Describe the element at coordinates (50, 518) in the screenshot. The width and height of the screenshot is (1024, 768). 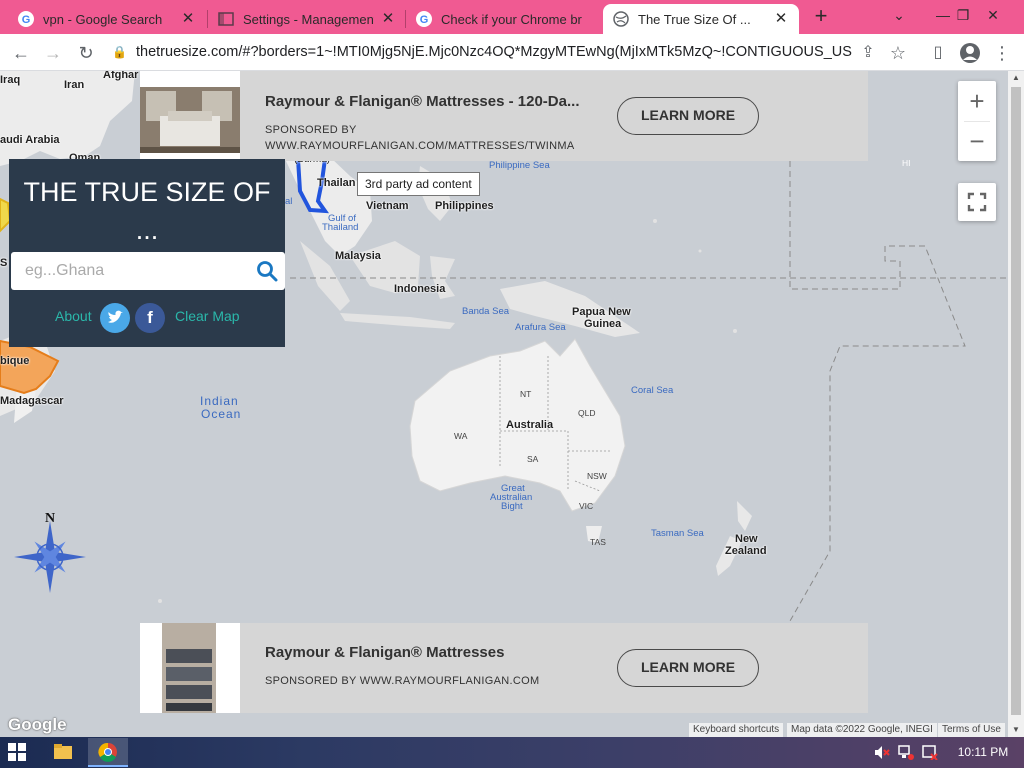
I see `compass-n-label: N` at that location.